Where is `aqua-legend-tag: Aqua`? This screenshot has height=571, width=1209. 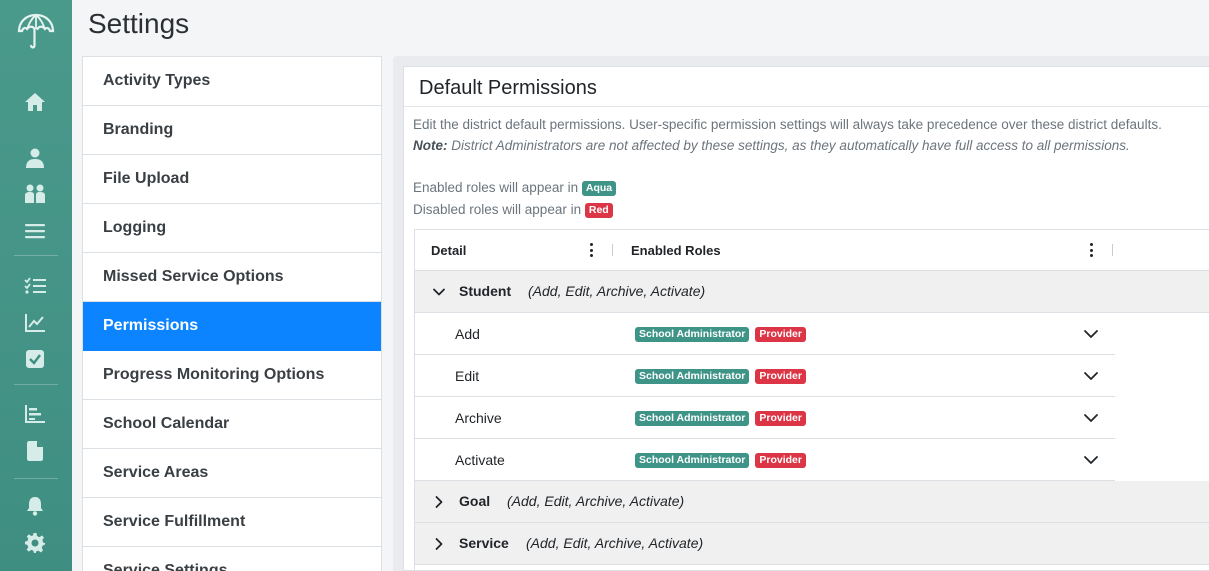
aqua-legend-tag: Aqua is located at coordinates (599, 188).